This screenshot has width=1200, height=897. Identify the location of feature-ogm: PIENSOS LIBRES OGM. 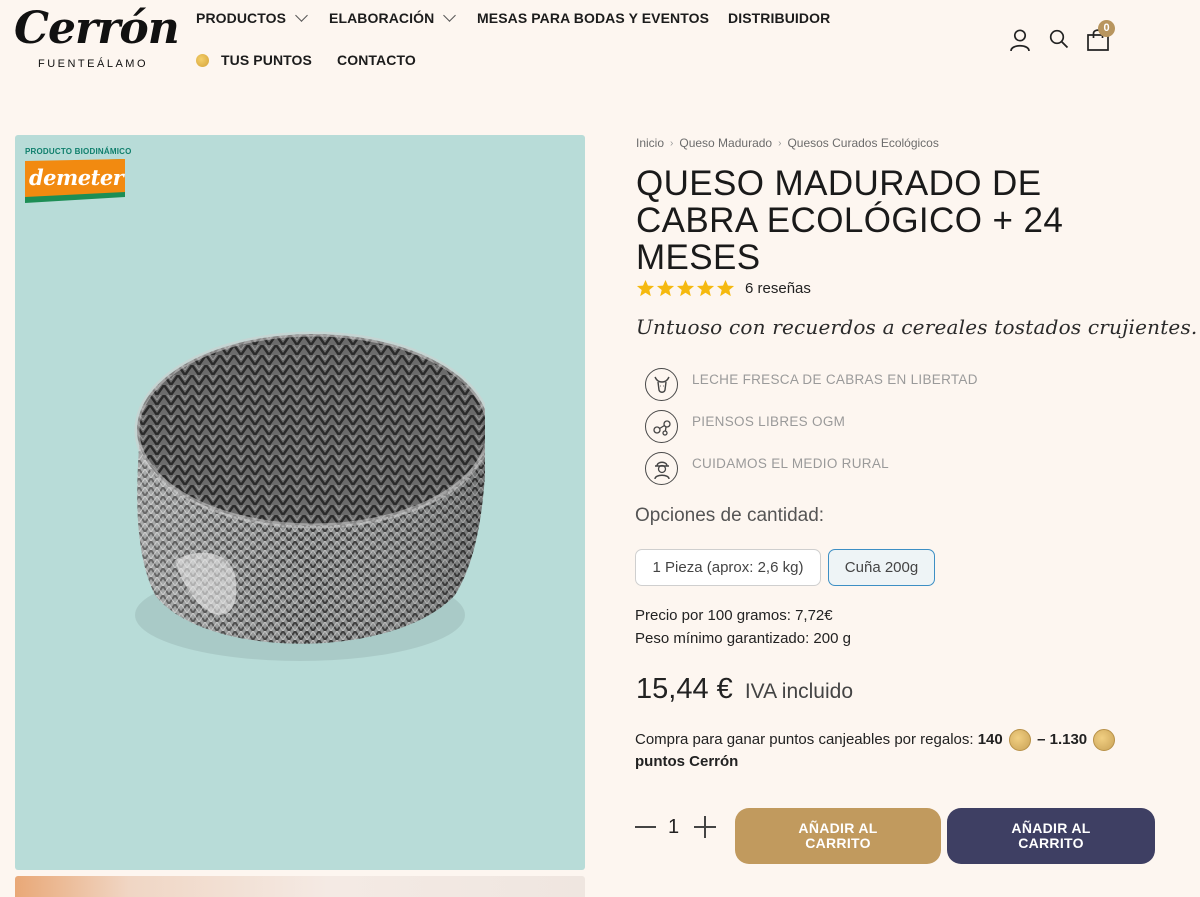
(745, 426).